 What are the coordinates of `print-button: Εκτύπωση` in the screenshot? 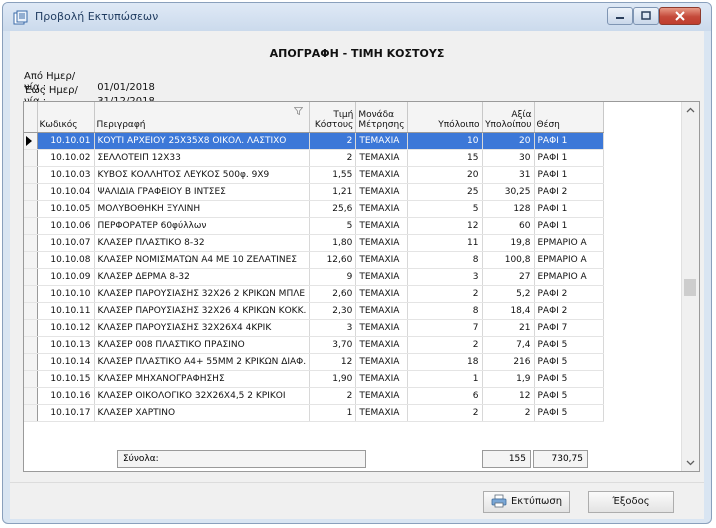 It's located at (526, 502).